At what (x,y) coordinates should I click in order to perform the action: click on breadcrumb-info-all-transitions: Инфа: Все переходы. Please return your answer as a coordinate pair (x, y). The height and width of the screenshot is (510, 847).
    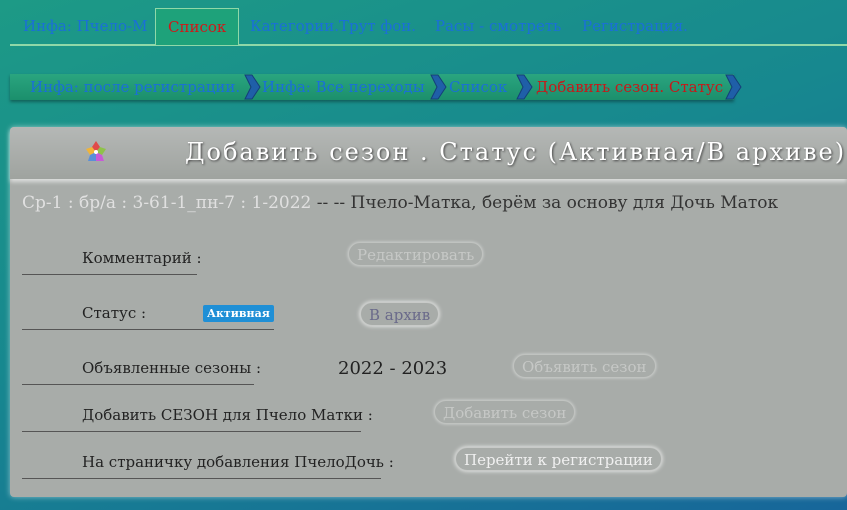
    Looking at the image, I should click on (343, 87).